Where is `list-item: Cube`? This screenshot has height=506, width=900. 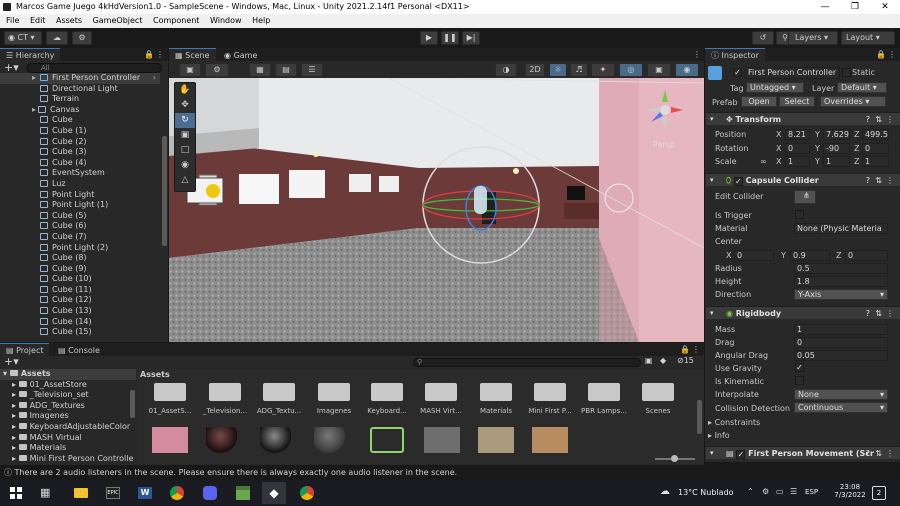
list-item: Cube is located at coordinates (80, 120).